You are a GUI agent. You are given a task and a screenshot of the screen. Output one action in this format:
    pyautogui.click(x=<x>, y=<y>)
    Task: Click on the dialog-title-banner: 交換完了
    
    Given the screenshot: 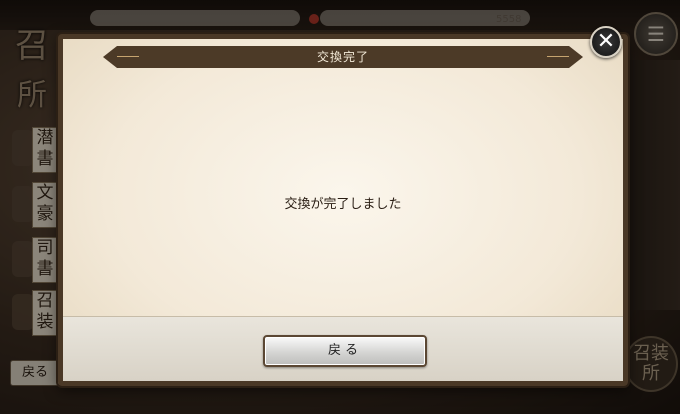 What is the action you would take?
    pyautogui.click(x=343, y=57)
    